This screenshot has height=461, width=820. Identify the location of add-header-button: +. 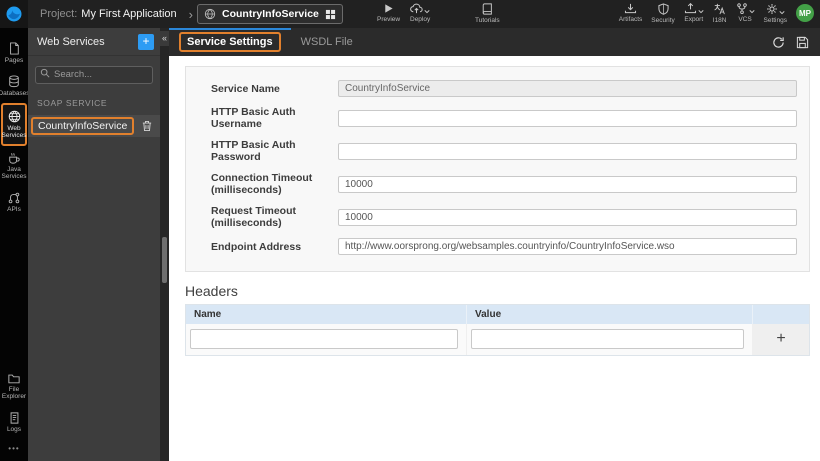
(781, 339).